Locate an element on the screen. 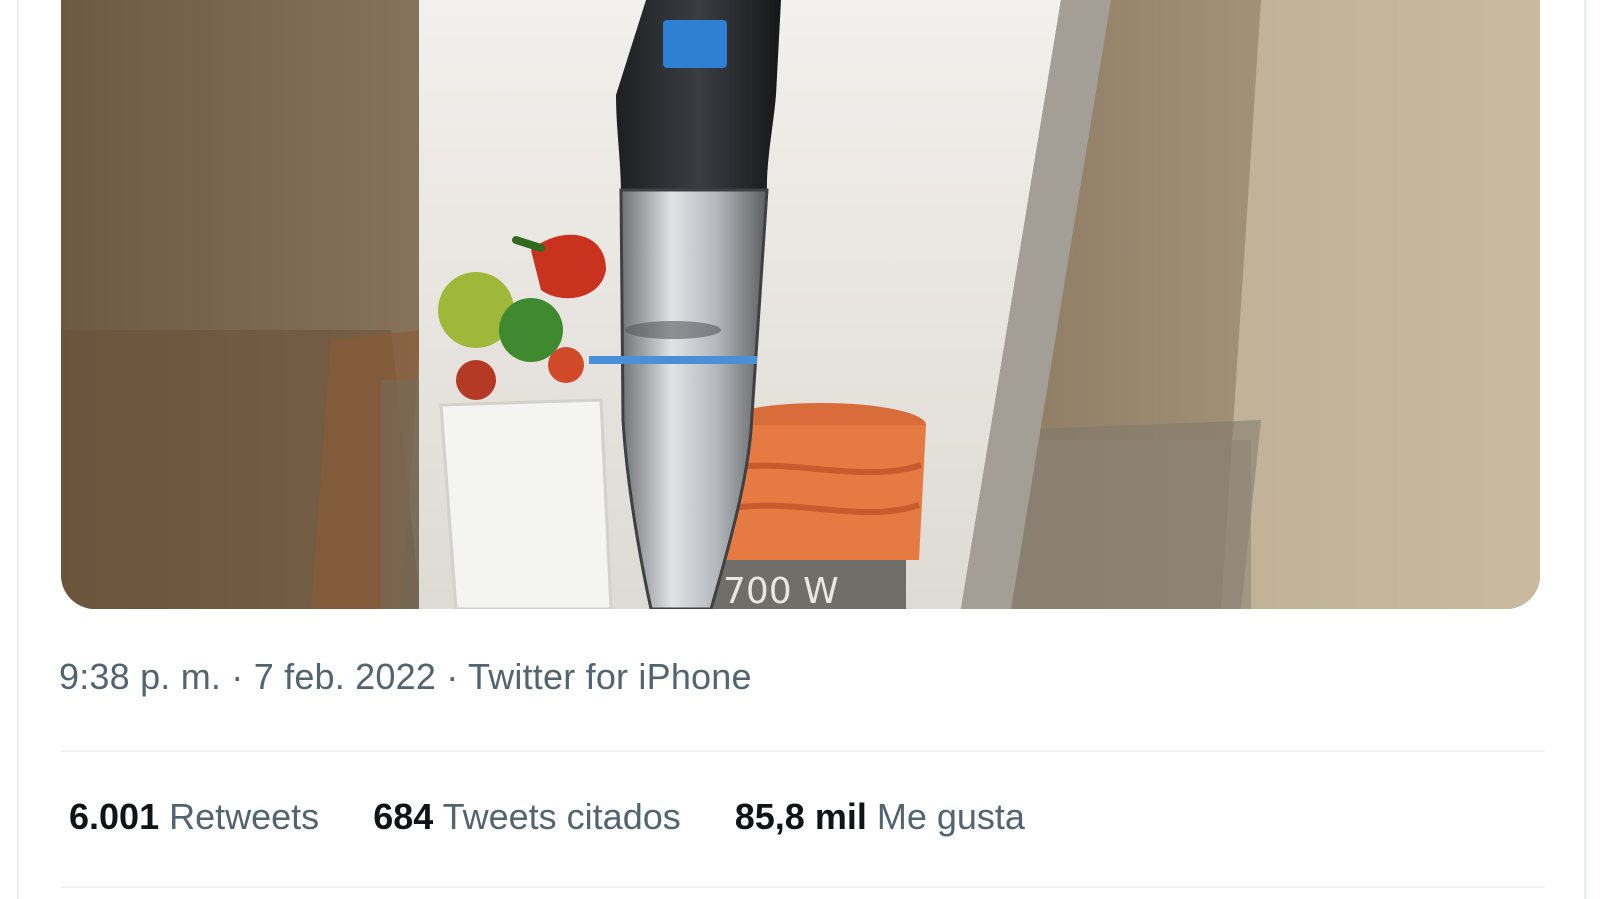 This screenshot has width=1600, height=899. tweet-source: Twitter for iPhone is located at coordinates (610, 676).